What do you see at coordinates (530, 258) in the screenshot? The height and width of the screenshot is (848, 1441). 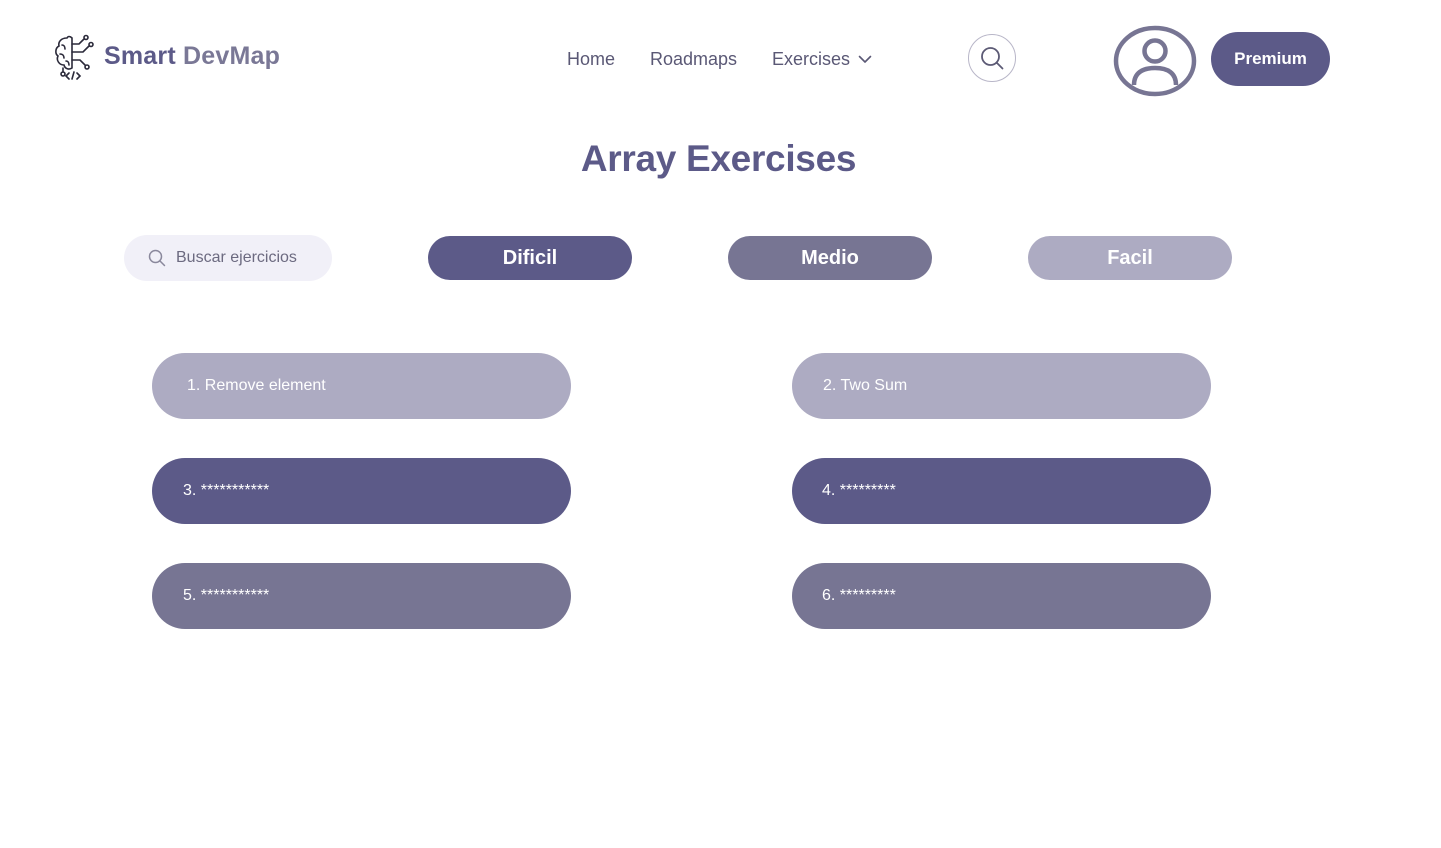 I see `filter-dificil-button: Dificil` at bounding box center [530, 258].